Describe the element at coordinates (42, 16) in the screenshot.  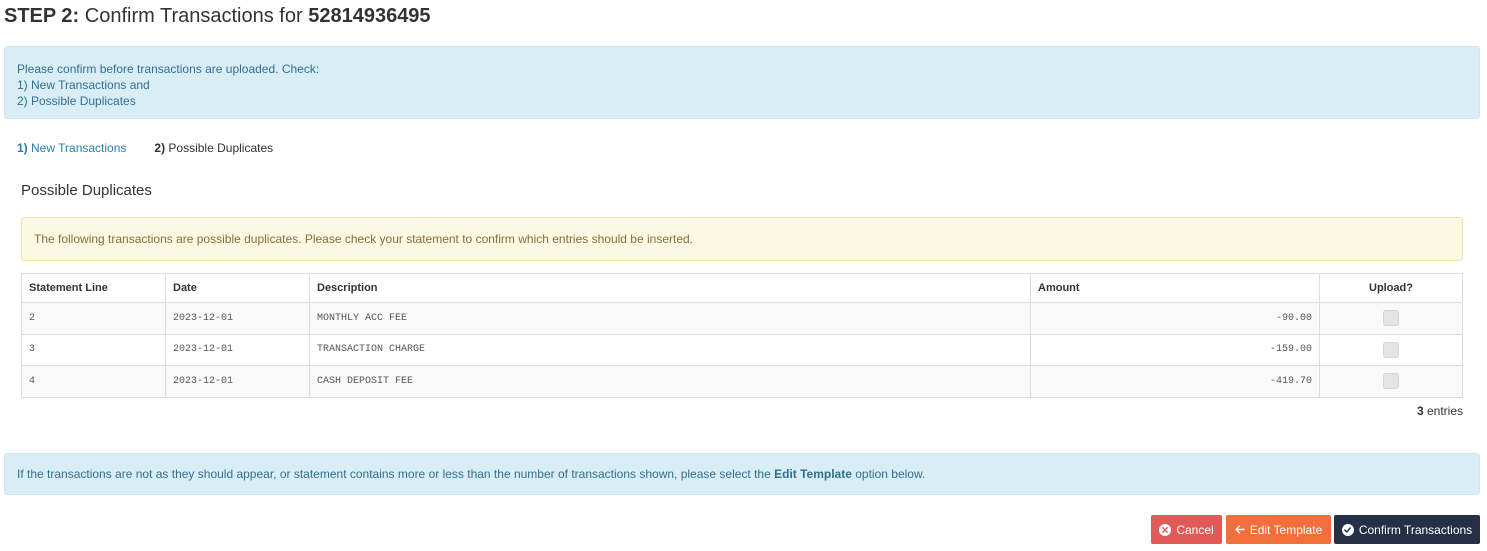
I see `step-label: STEP 2:` at that location.